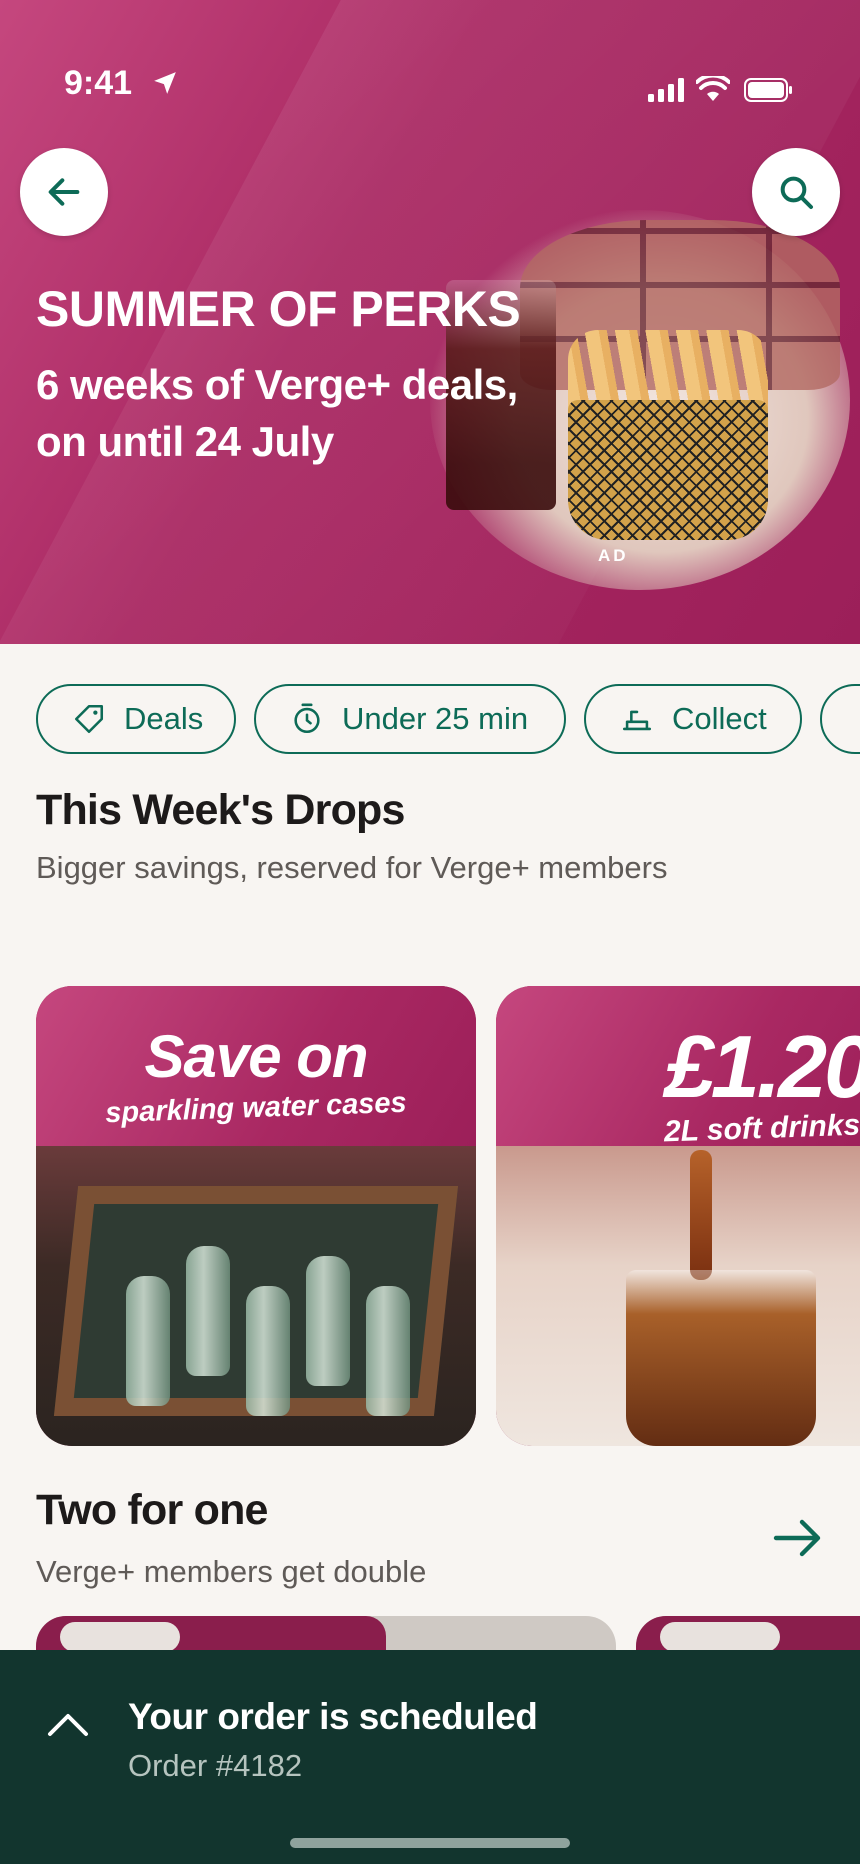 Image resolution: width=860 pixels, height=1864 pixels. I want to click on wifi-icon, so click(713, 88).